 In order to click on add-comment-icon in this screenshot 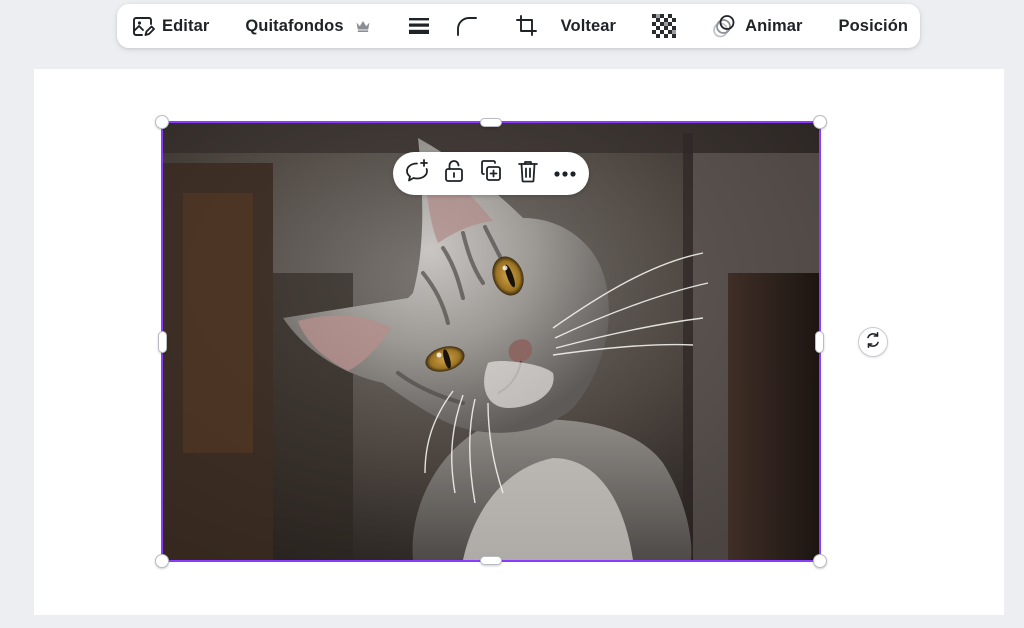, I will do `click(417, 173)`.